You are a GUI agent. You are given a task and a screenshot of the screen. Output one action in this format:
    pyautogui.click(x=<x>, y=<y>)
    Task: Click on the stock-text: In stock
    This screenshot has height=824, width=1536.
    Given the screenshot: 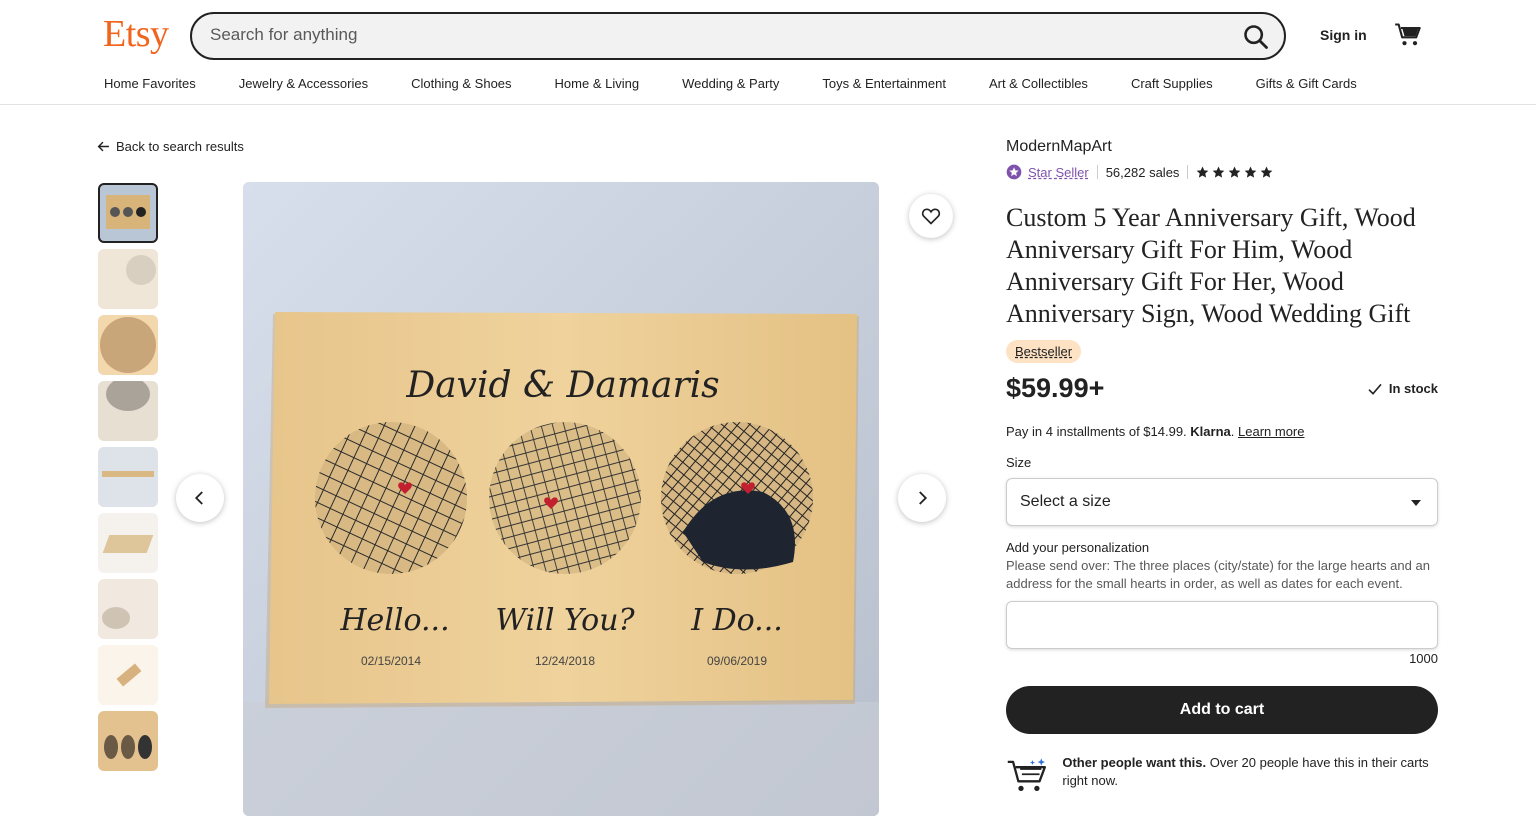 What is the action you would take?
    pyautogui.click(x=1413, y=388)
    